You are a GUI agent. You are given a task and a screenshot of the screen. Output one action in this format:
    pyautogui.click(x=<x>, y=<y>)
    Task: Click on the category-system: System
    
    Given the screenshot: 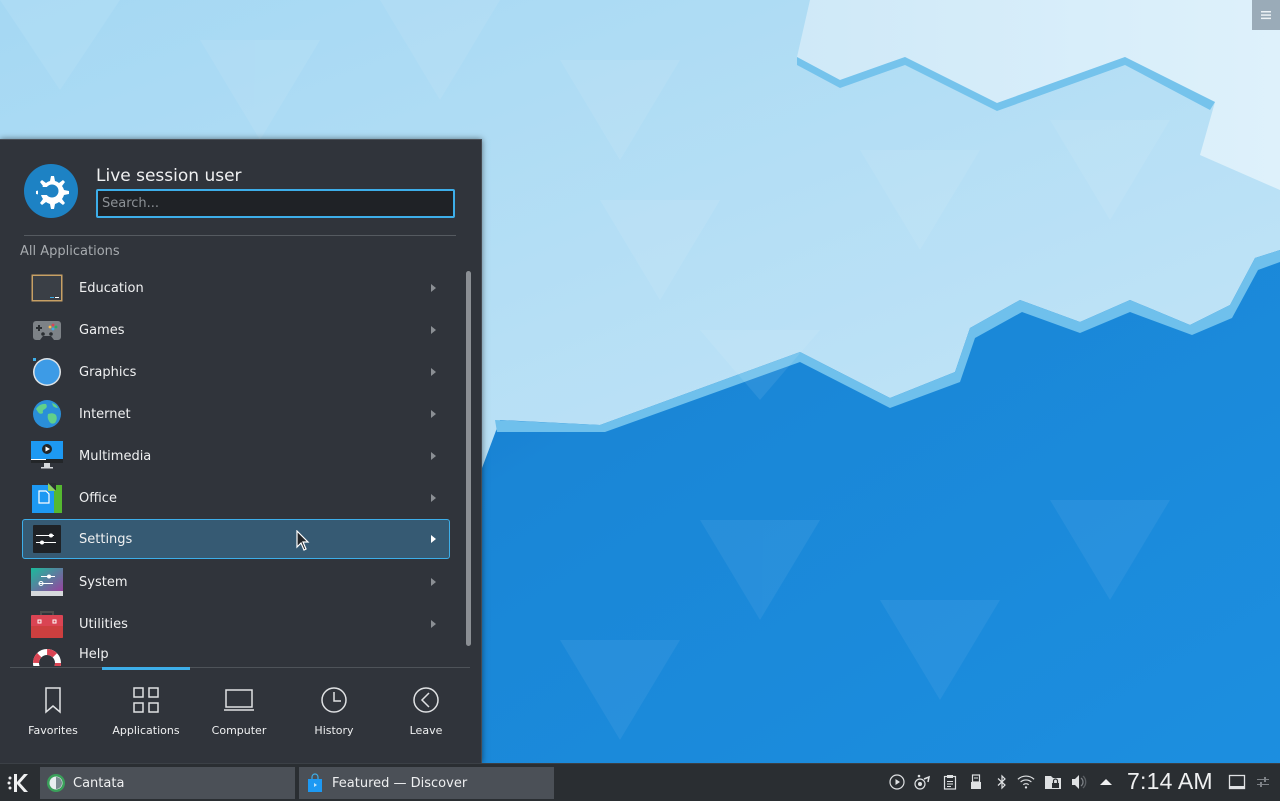 What is the action you would take?
    pyautogui.click(x=236, y=582)
    